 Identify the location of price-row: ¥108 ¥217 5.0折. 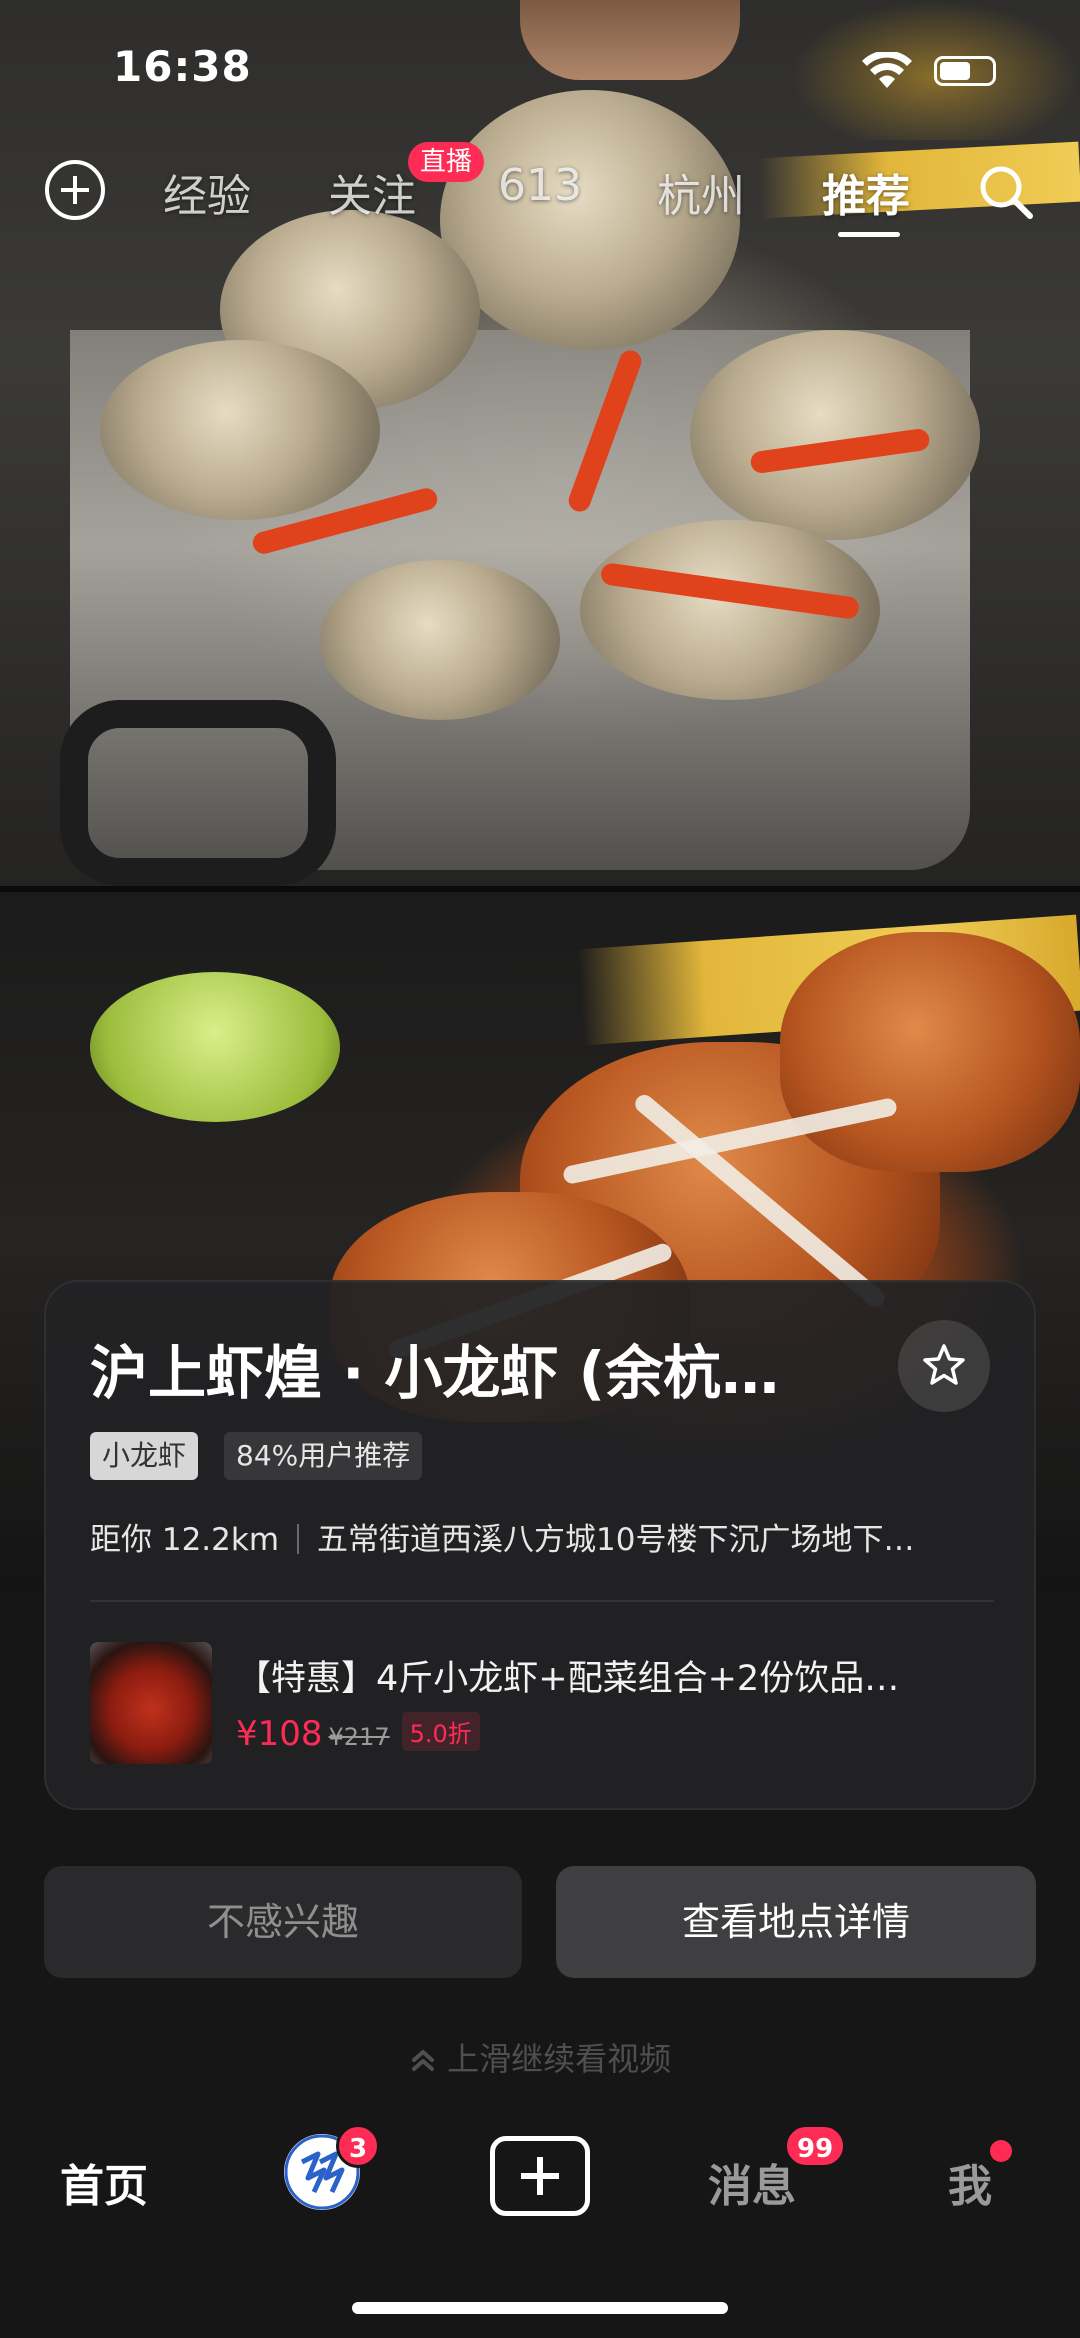
(358, 1733).